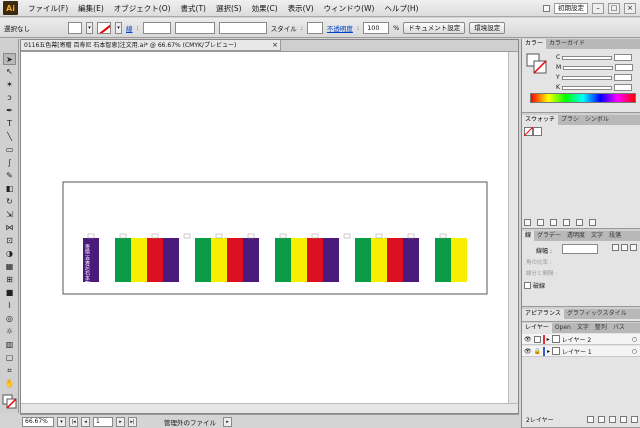 This screenshot has height=428, width=640. I want to click on status-menu-icon: ▸, so click(227, 421).